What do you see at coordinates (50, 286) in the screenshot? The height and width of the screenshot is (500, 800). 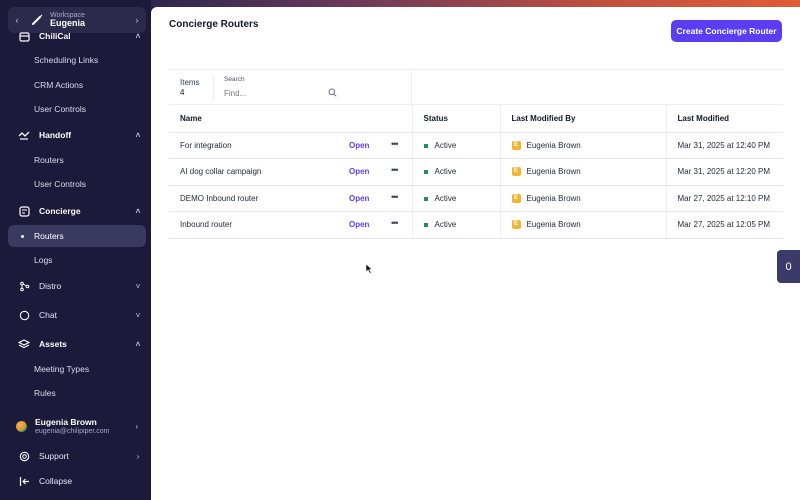 I see `sidebar-section-label: Distro` at bounding box center [50, 286].